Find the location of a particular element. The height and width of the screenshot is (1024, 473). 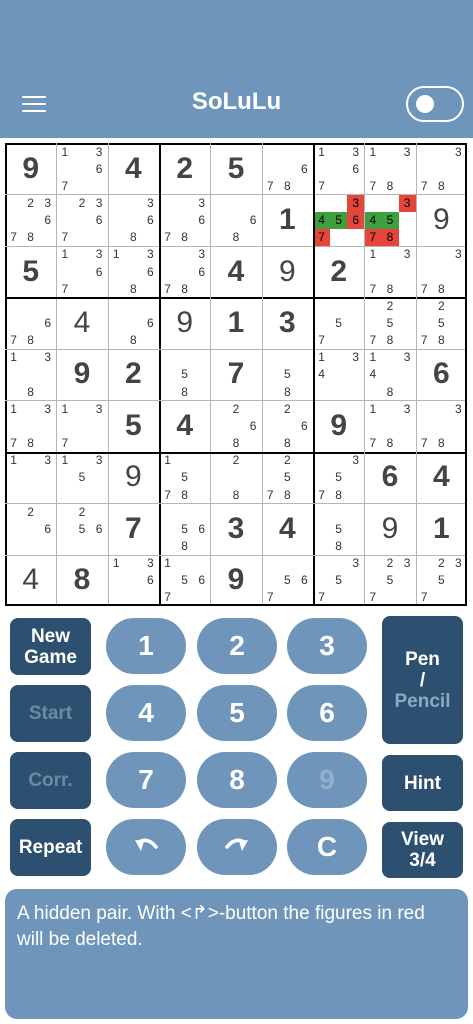

cell-r4c2: 4 is located at coordinates (81, 322).